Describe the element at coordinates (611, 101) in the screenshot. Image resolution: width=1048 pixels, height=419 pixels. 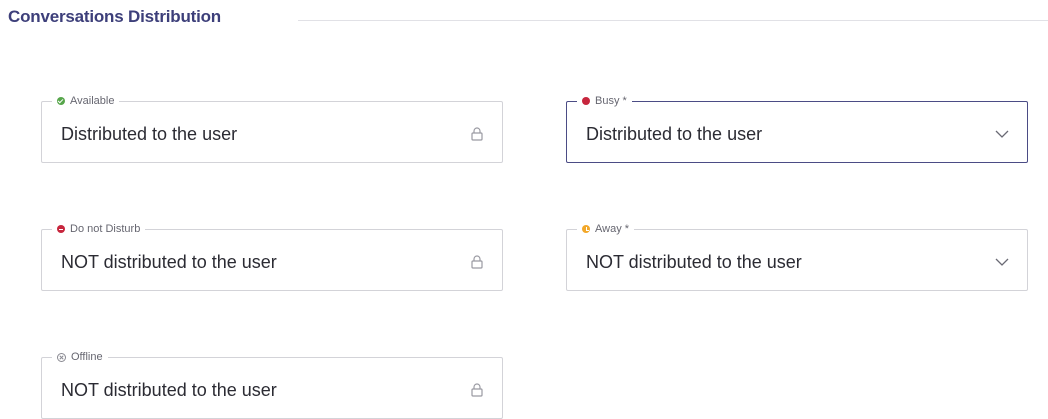
I see `busy-label: Busy *` at that location.